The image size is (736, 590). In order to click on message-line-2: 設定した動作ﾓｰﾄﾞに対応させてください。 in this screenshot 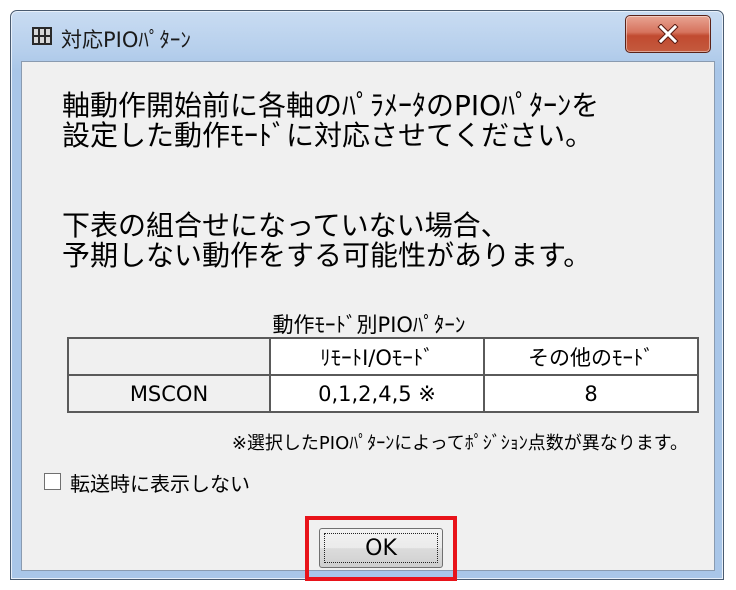, I will do `click(328, 135)`.